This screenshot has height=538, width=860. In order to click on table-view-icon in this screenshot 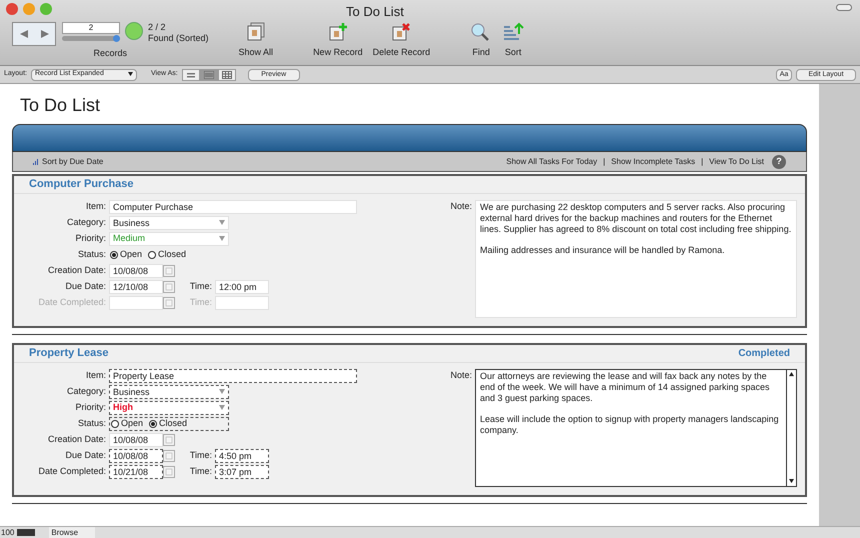, I will do `click(227, 74)`.